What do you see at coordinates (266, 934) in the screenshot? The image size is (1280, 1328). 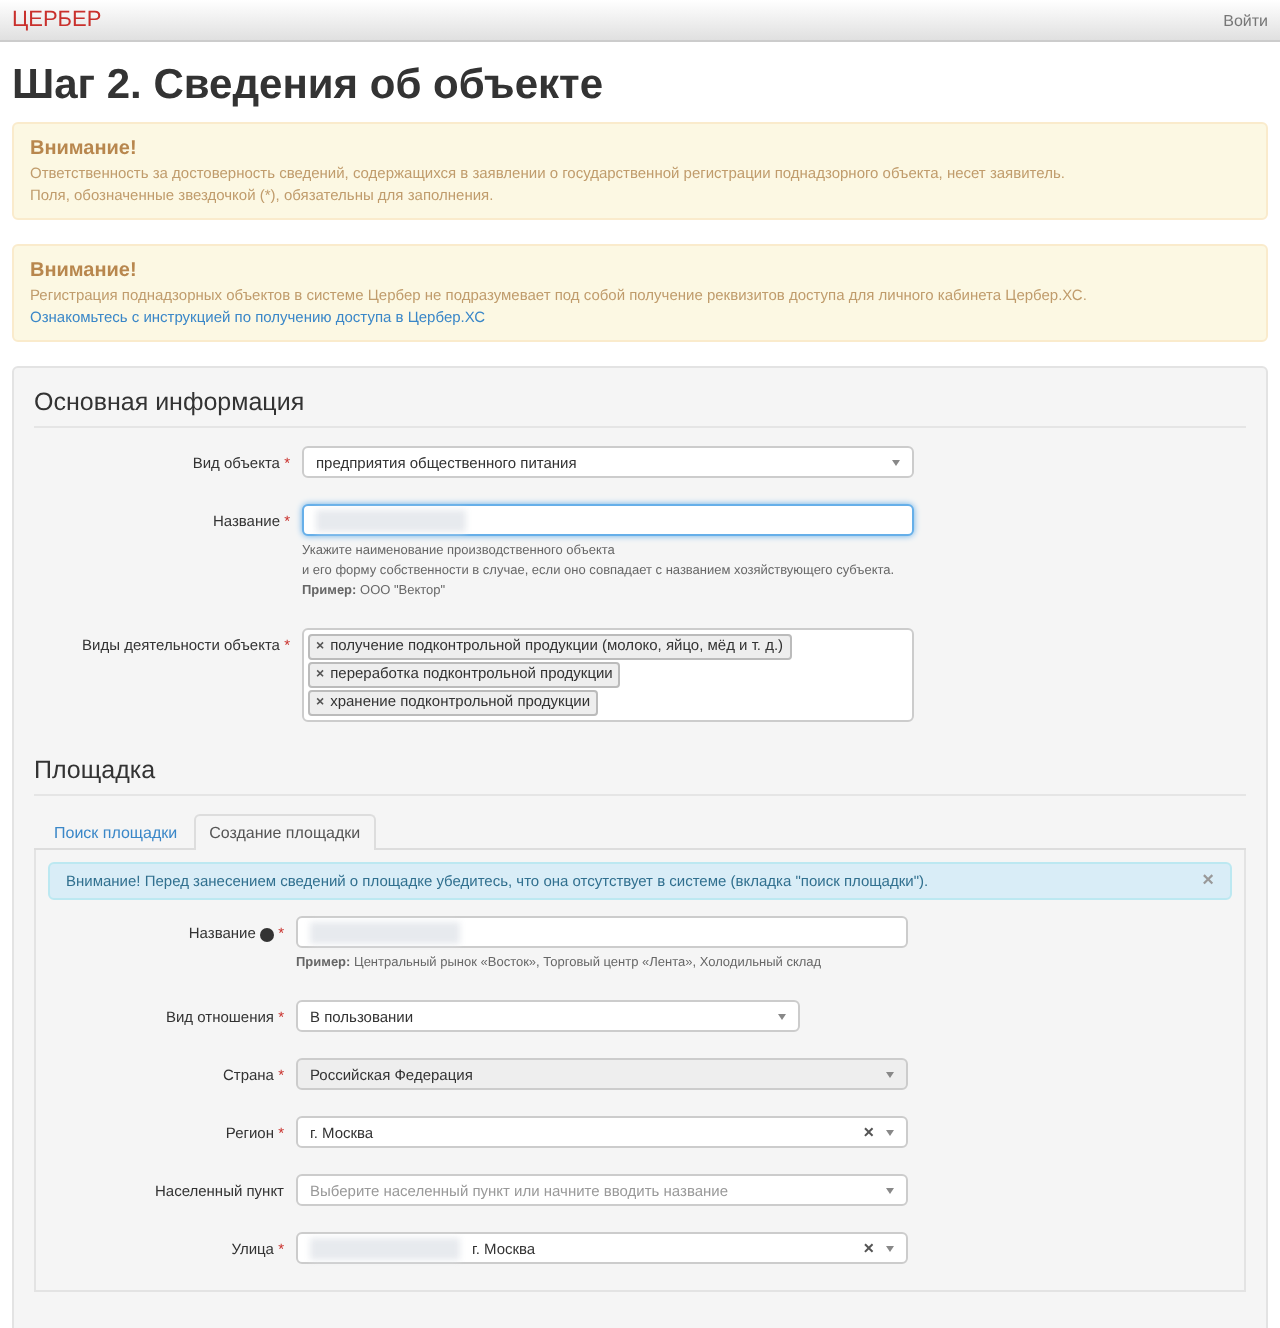 I see `help-icon` at bounding box center [266, 934].